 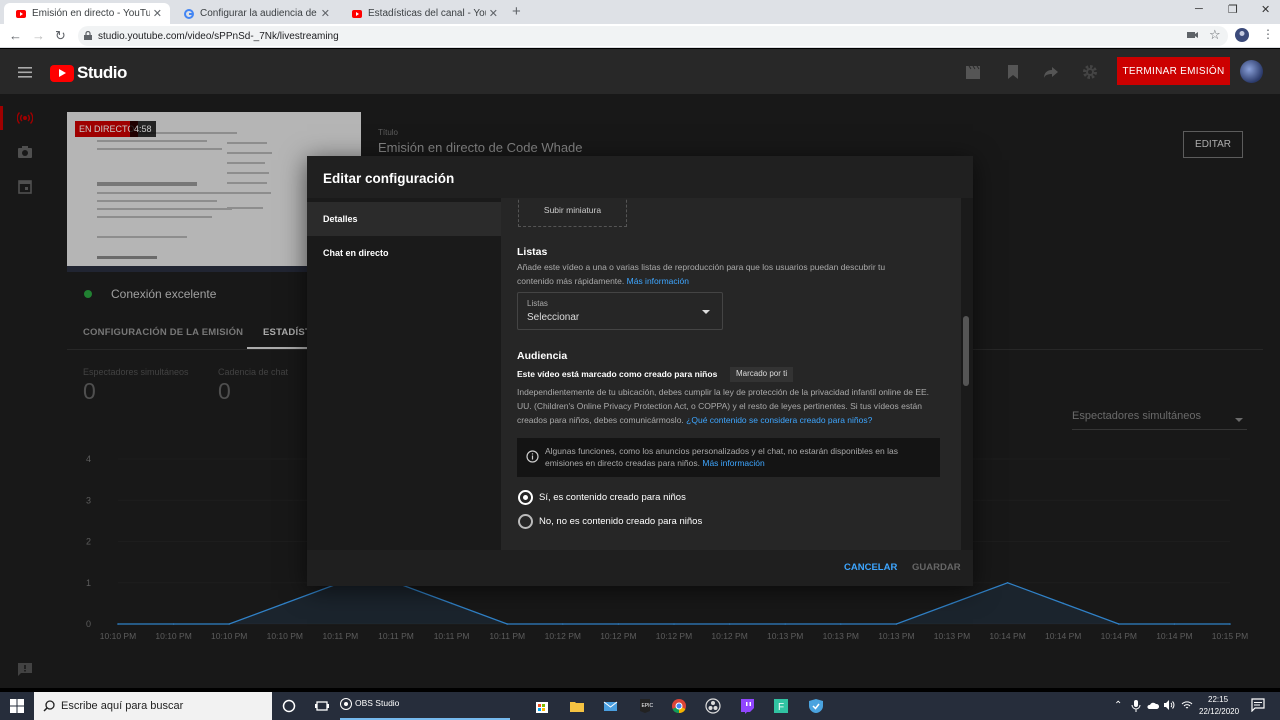 I want to click on lock-icon, so click(x=88, y=35).